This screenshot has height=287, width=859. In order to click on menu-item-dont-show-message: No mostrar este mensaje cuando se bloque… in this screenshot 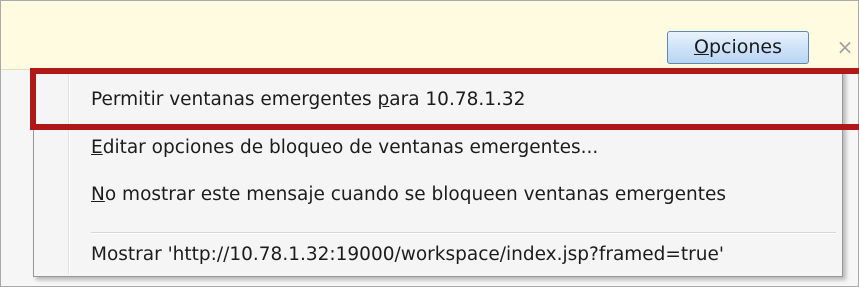, I will do `click(408, 195)`.